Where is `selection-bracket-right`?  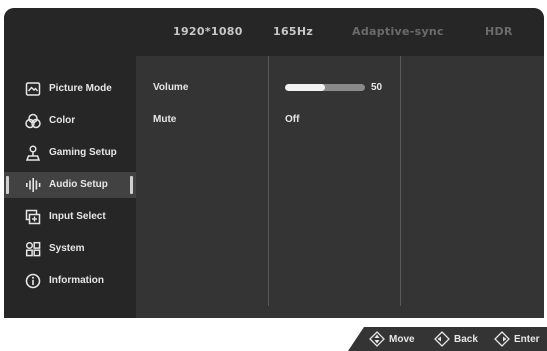
selection-bracket-right is located at coordinates (131, 185).